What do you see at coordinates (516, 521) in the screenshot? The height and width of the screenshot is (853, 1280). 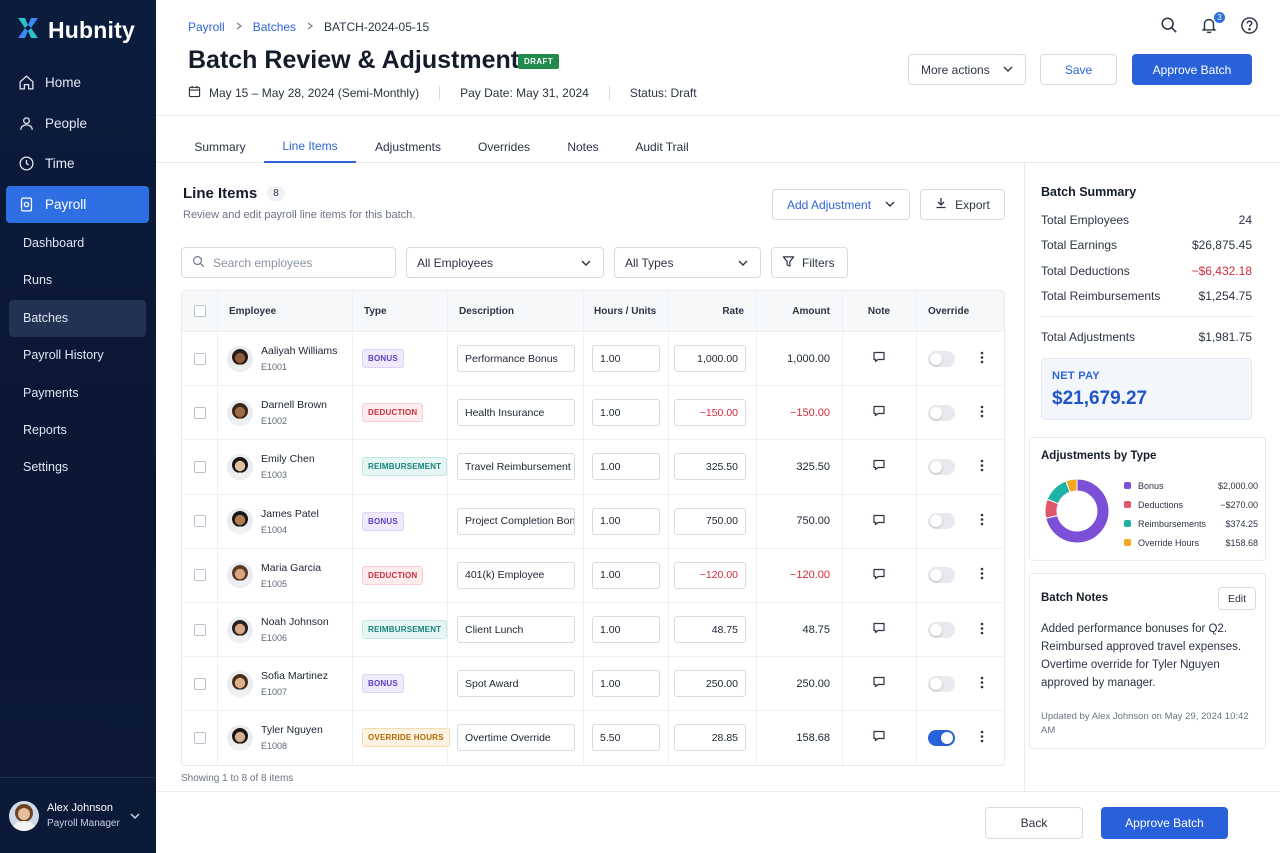 I see `description-input: Project Completion Bonus` at bounding box center [516, 521].